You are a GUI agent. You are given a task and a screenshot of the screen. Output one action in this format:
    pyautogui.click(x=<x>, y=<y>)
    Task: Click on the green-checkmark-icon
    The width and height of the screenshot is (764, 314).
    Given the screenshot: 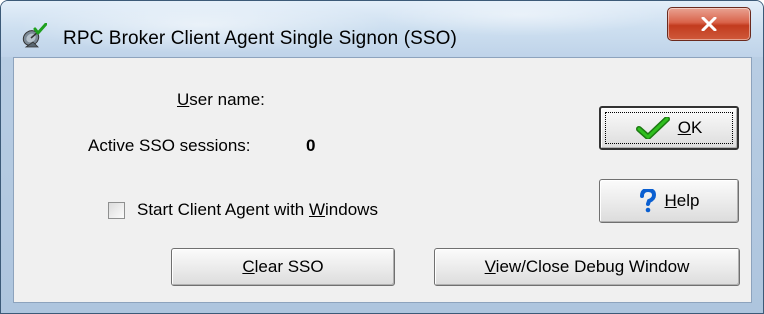 What is the action you would take?
    pyautogui.click(x=652, y=128)
    